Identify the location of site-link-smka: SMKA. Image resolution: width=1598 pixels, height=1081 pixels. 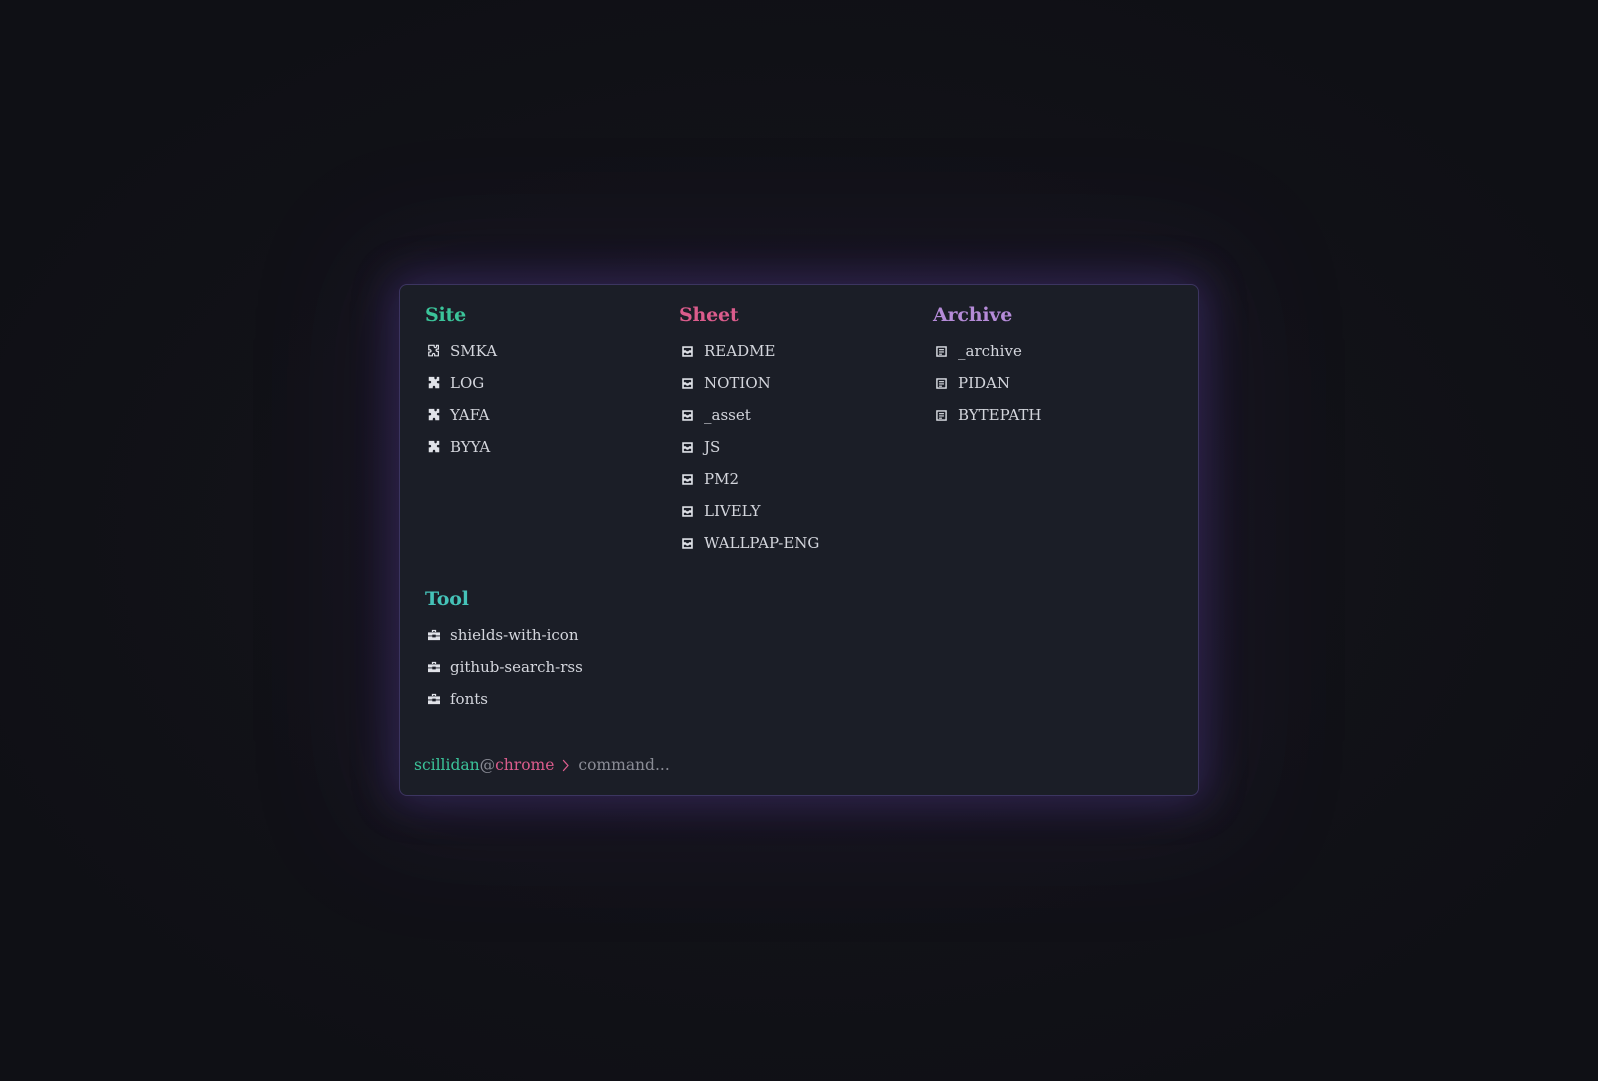
(461, 351).